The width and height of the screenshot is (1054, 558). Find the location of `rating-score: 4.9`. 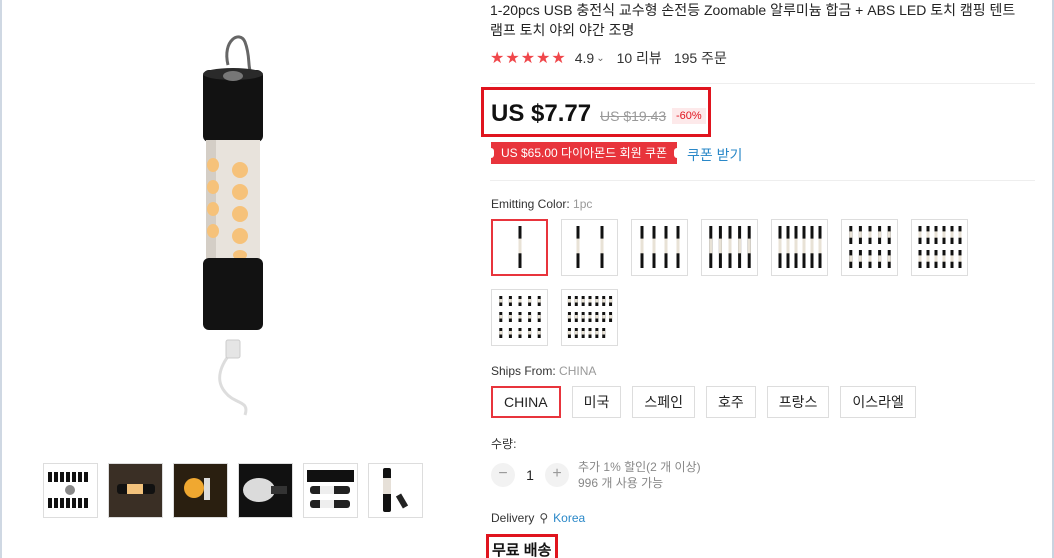

rating-score: 4.9 is located at coordinates (584, 58).